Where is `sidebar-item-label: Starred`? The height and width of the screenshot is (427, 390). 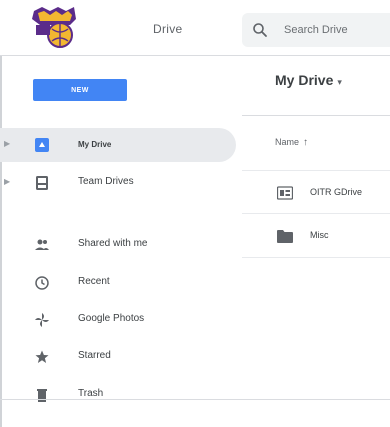 sidebar-item-label: Starred is located at coordinates (94, 355).